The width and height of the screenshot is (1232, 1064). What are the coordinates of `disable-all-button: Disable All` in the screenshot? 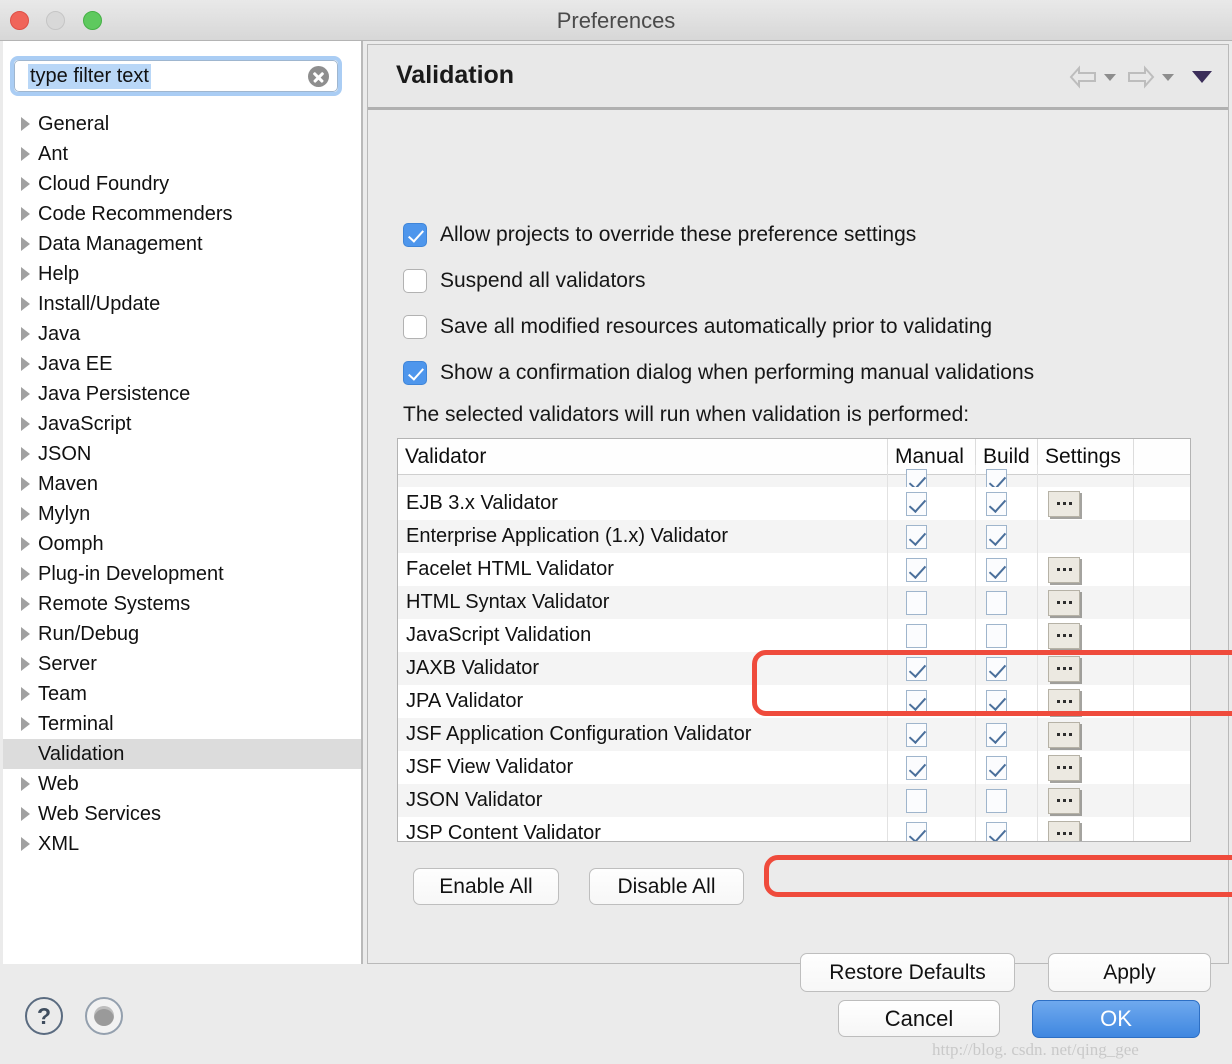 It's located at (666, 886).